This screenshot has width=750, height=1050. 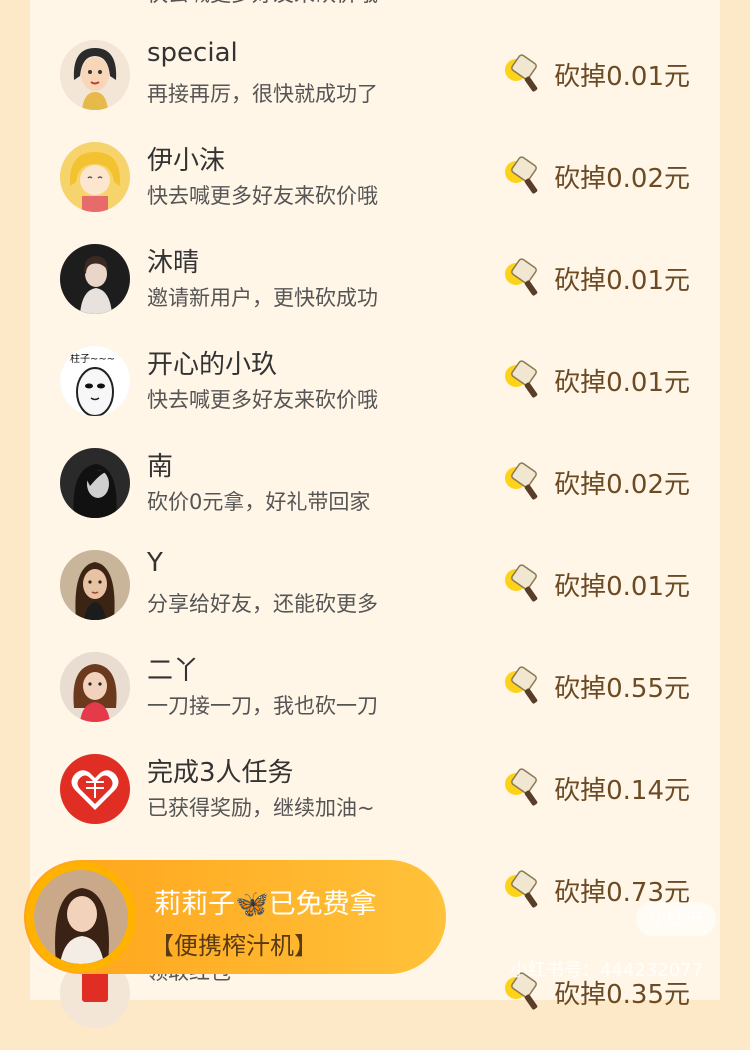 I want to click on list-item-message: 已获得奖励，继续加油~, so click(x=261, y=808).